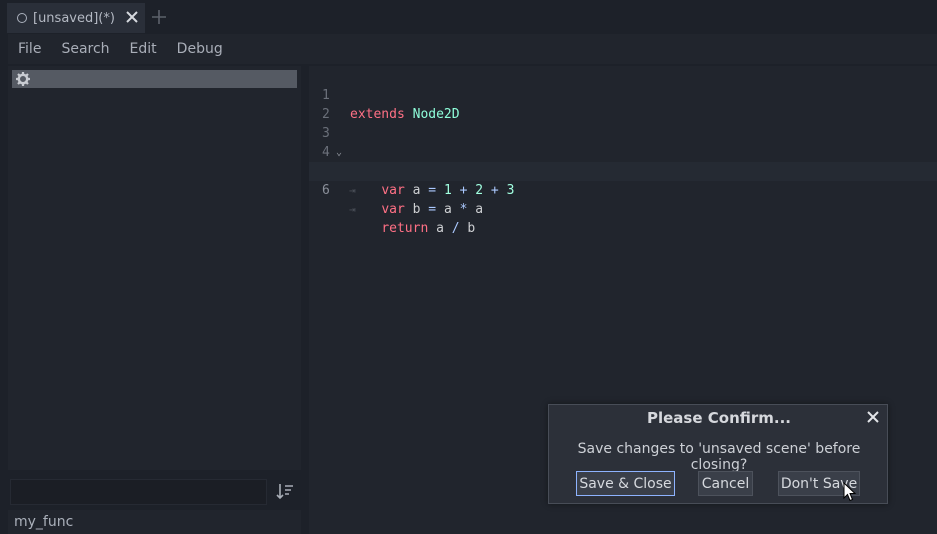 This screenshot has height=534, width=937. What do you see at coordinates (625, 483) in the screenshot?
I see `save-and-close-button: Save & Close` at bounding box center [625, 483].